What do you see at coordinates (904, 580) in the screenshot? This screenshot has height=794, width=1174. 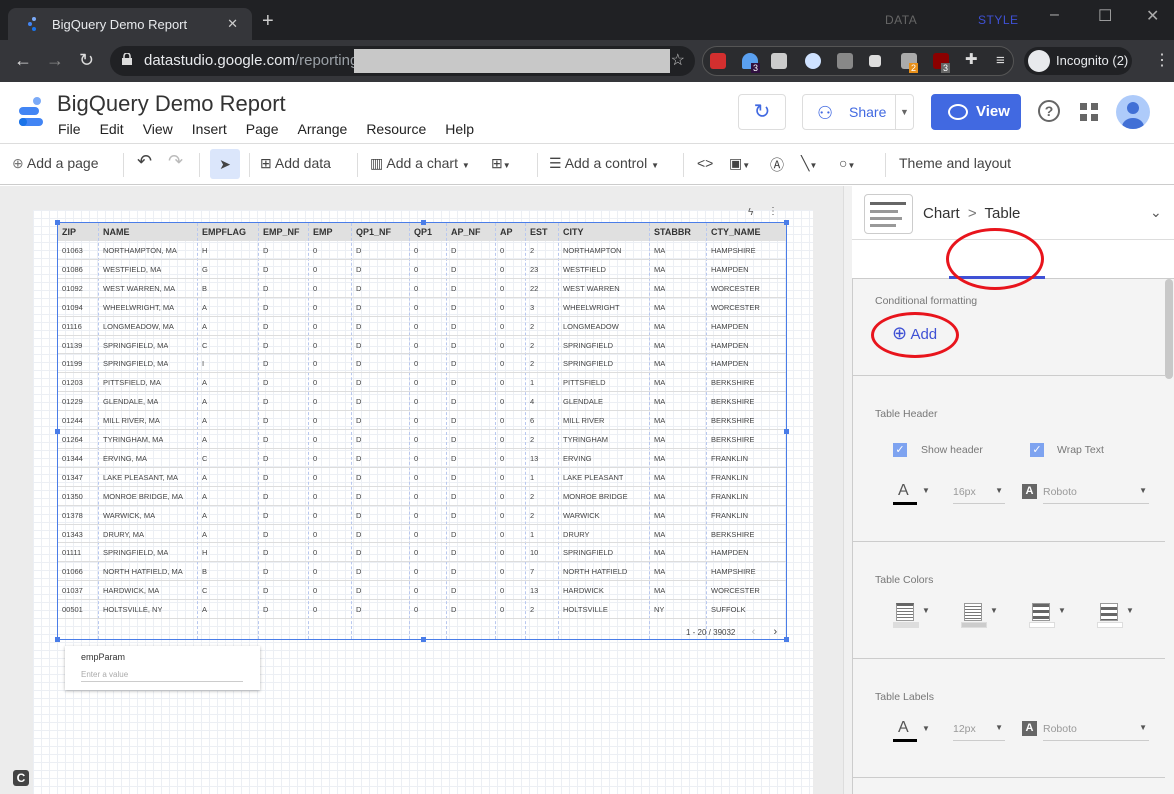 I see `table-colors-label: Table Colors` at bounding box center [904, 580].